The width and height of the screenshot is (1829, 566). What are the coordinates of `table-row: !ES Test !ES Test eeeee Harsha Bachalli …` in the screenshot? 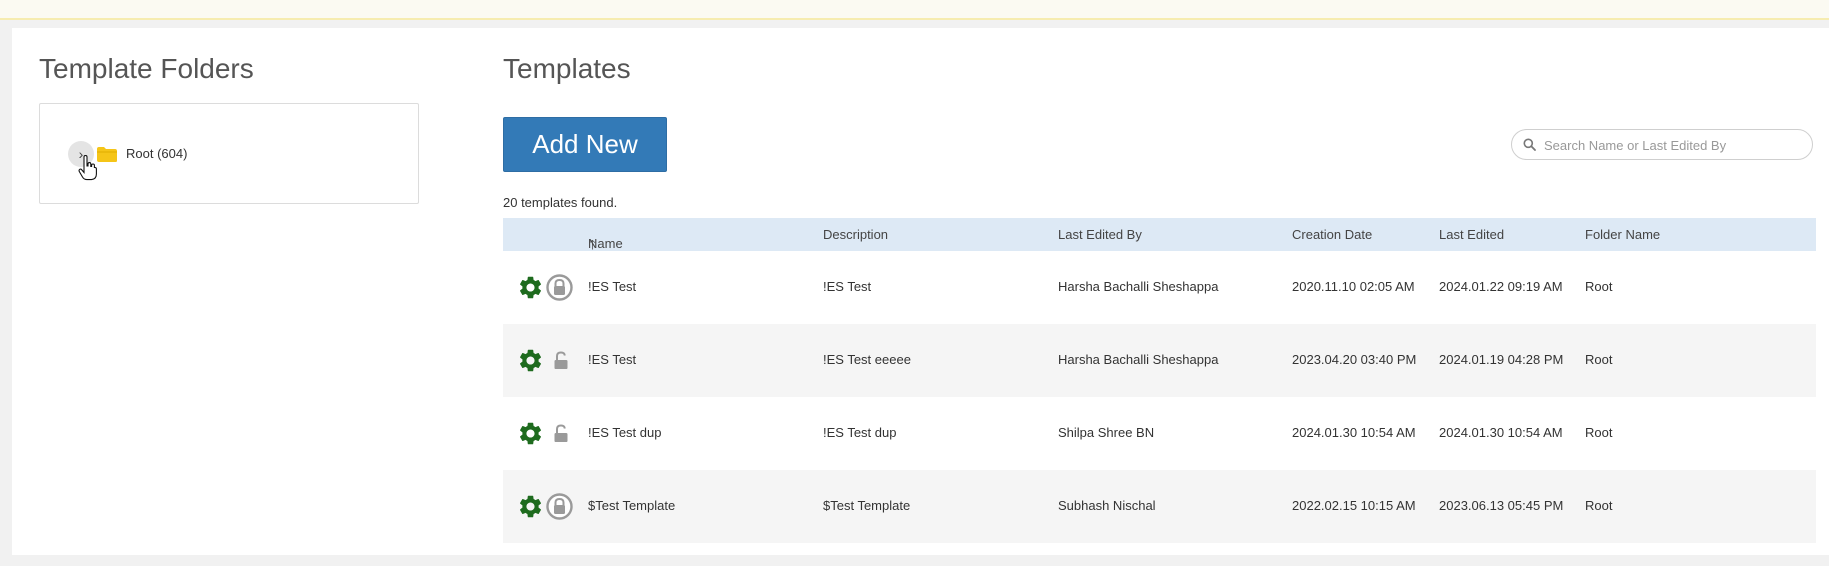 It's located at (1159, 360).